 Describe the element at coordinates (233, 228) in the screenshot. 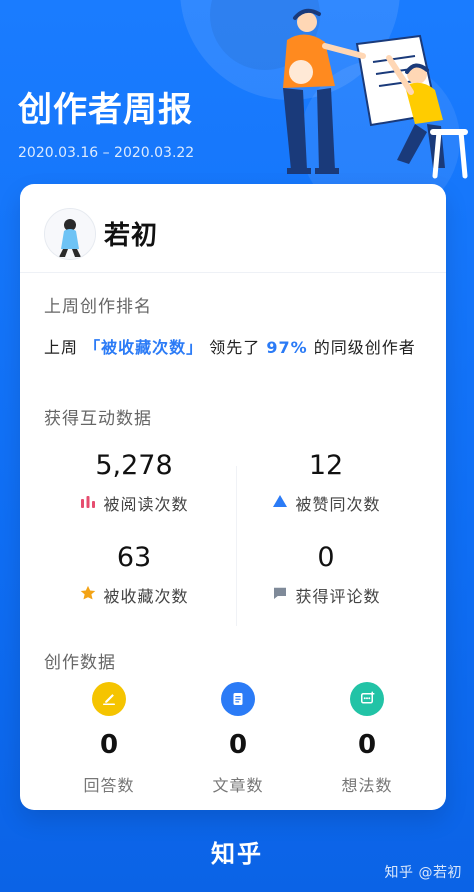

I see `profile-row: 若初` at that location.